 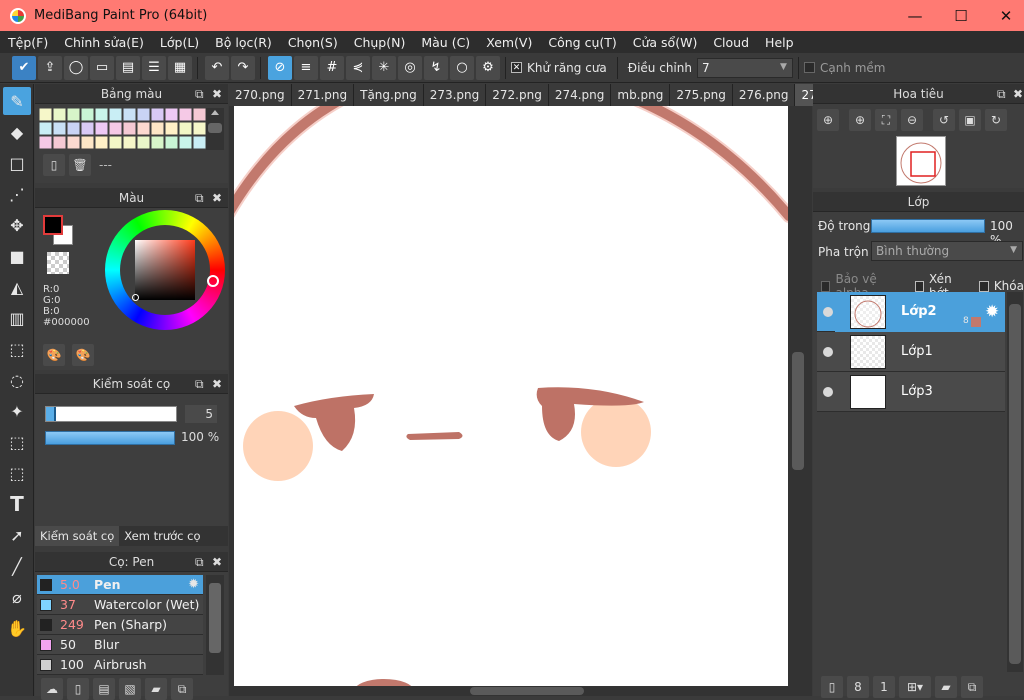 What do you see at coordinates (17, 256) in the screenshot?
I see `fill-rect-tool-icon: ■` at bounding box center [17, 256].